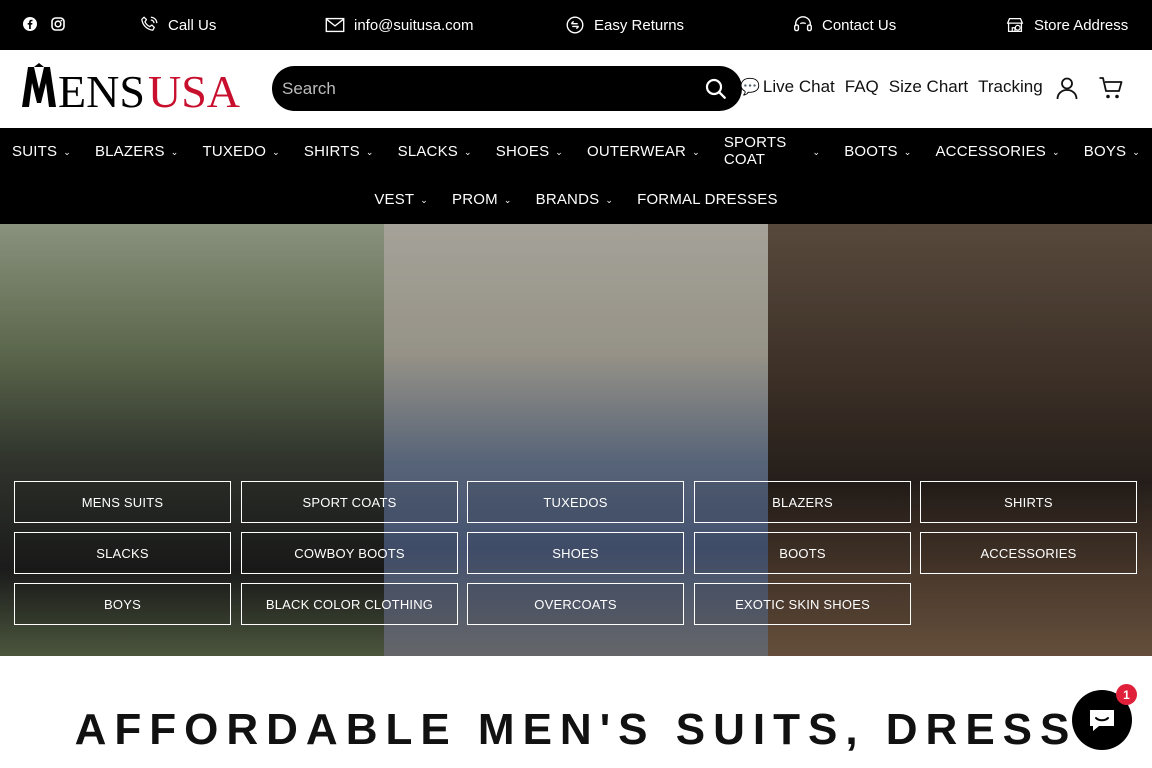 This screenshot has height=768, width=1152. Describe the element at coordinates (1111, 88) in the screenshot. I see `cart-icon` at that location.